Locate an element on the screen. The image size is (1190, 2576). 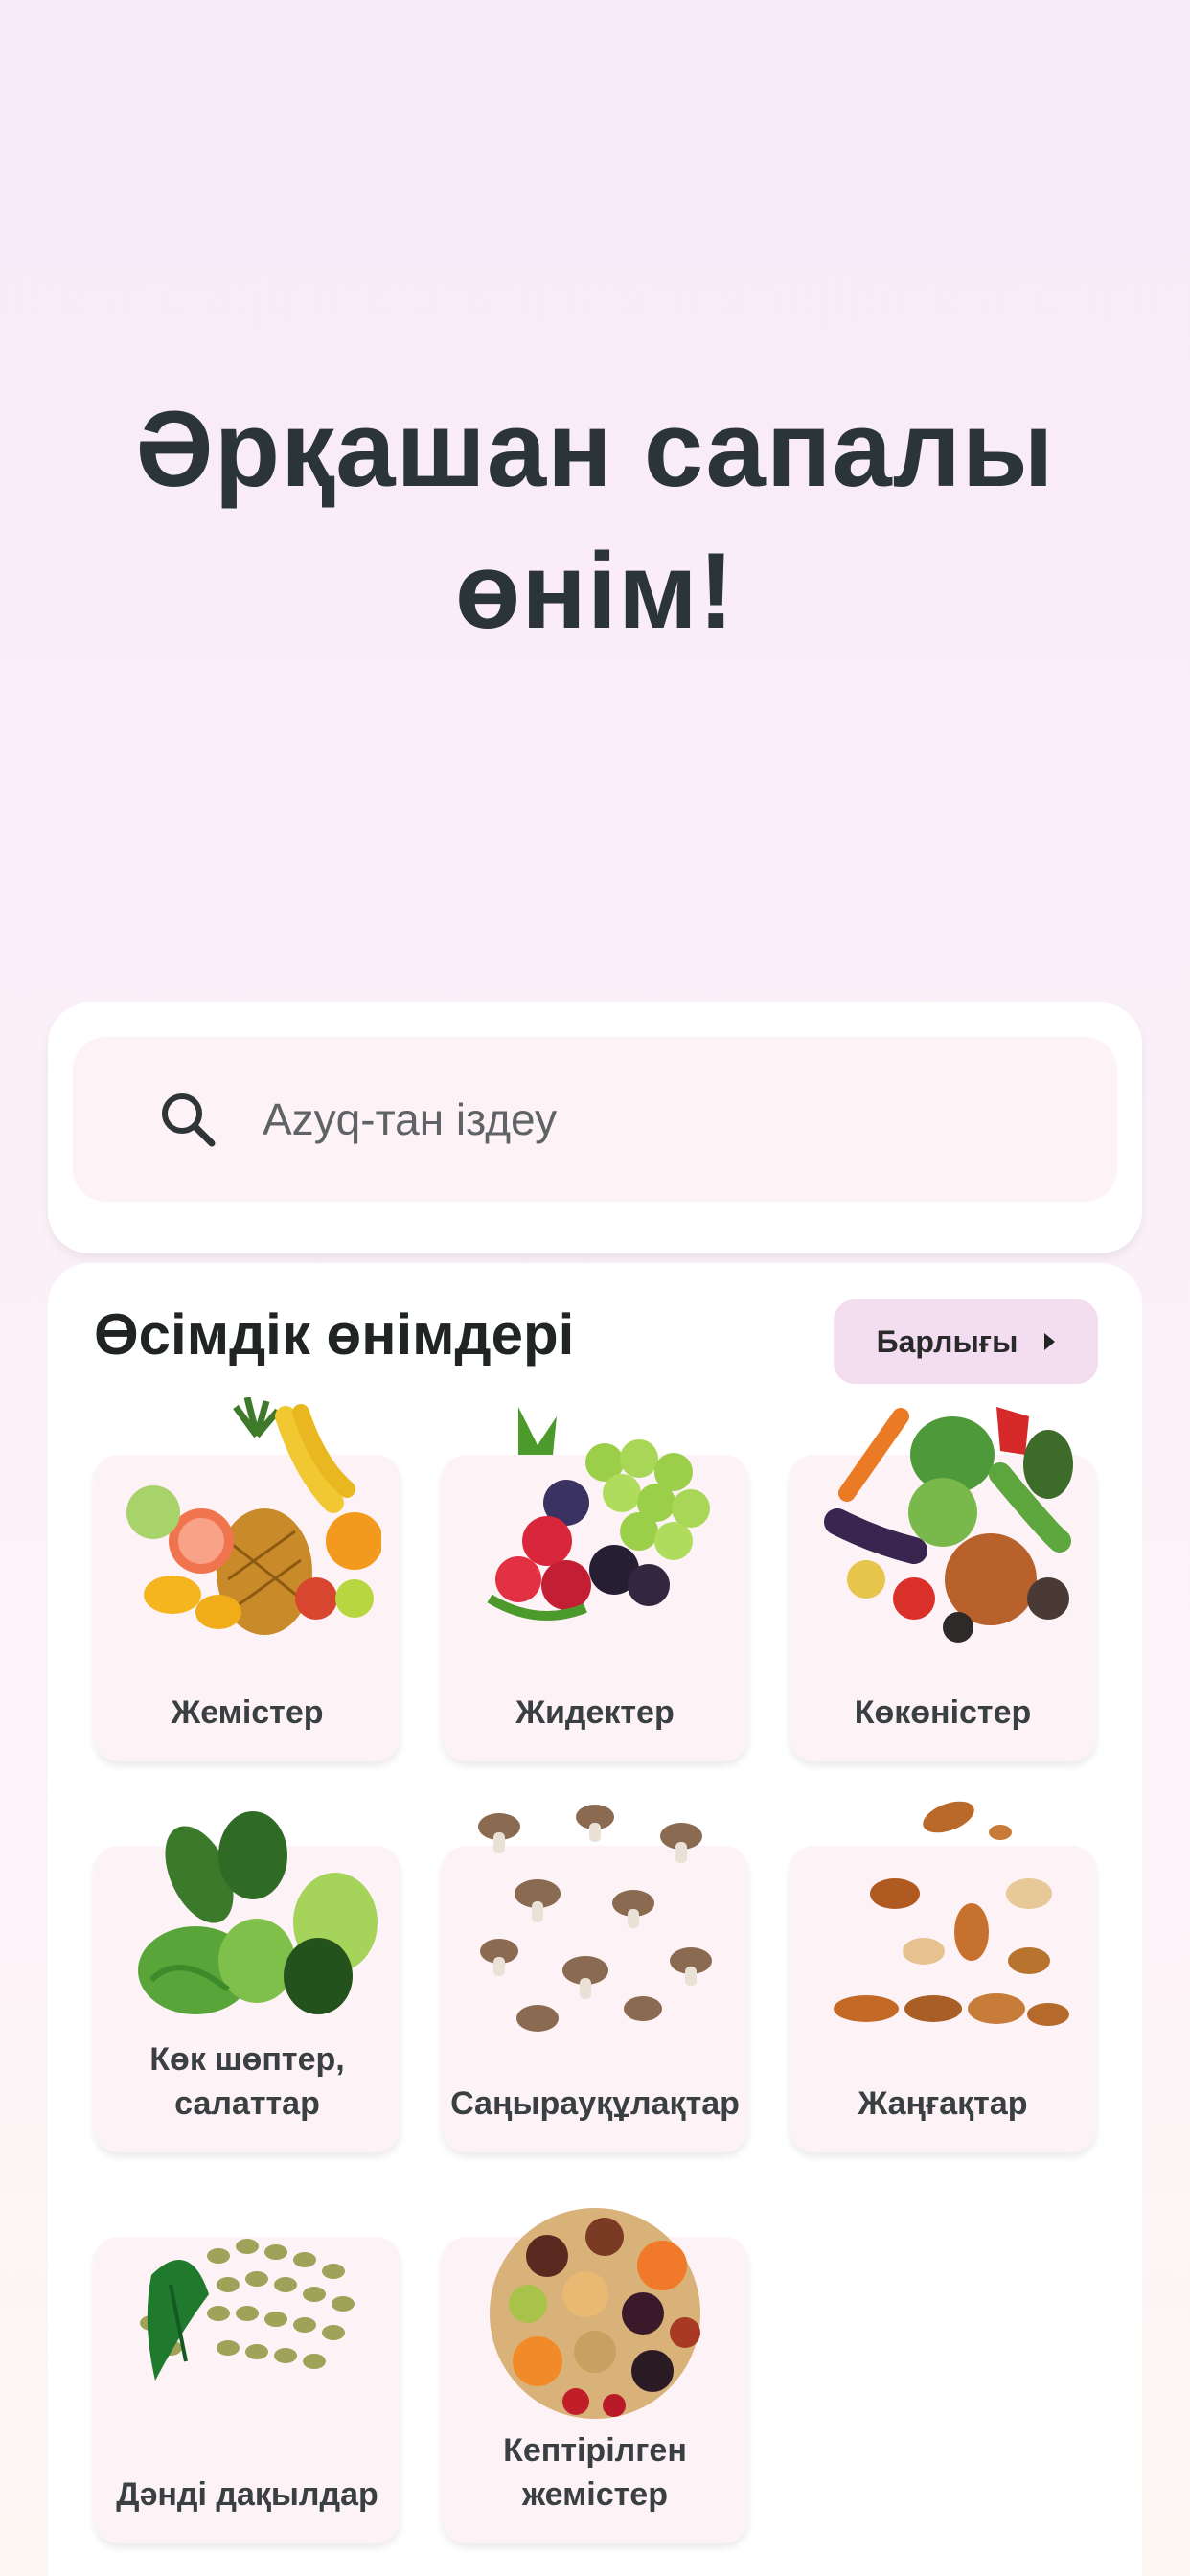
category-label: Көк шөптер, салаттар is located at coordinates (247, 2081).